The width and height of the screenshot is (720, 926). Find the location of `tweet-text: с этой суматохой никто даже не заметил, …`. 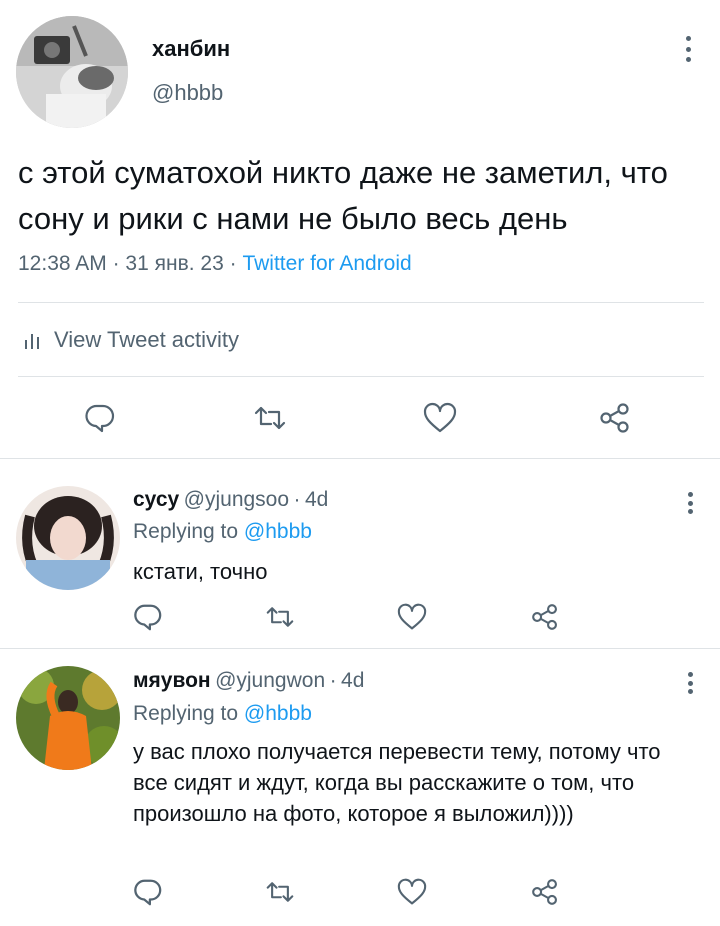

tweet-text: с этой суматохой никто даже не заметил, … is located at coordinates (343, 195).